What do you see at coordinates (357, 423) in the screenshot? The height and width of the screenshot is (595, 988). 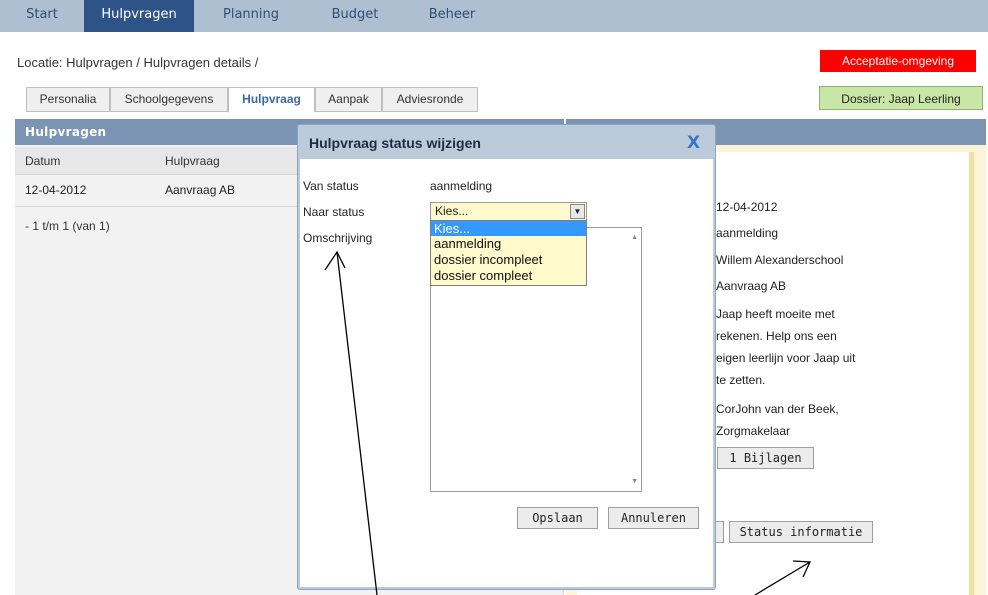 I see `arrow-line-description` at bounding box center [357, 423].